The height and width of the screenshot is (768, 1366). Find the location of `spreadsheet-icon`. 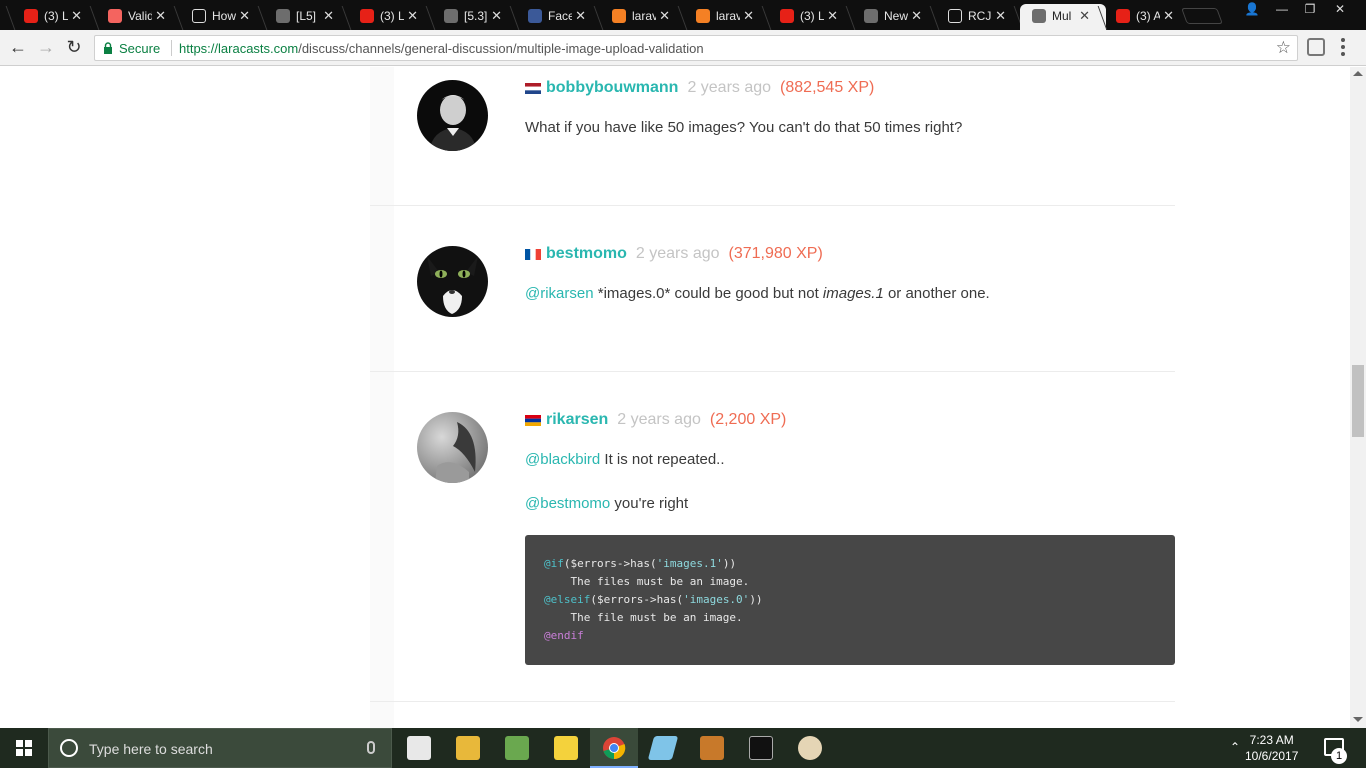

spreadsheet-icon is located at coordinates (517, 748).